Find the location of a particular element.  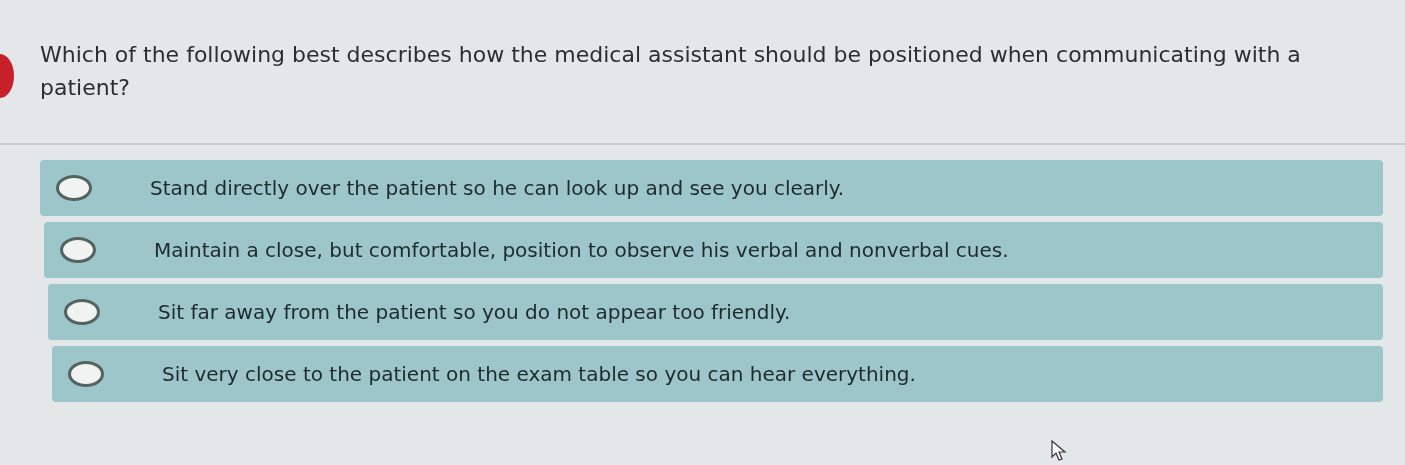

answer-option: Maintain a close, but comfortable, position to observe his verbal and nonverbal cues. is located at coordinates (713, 250).